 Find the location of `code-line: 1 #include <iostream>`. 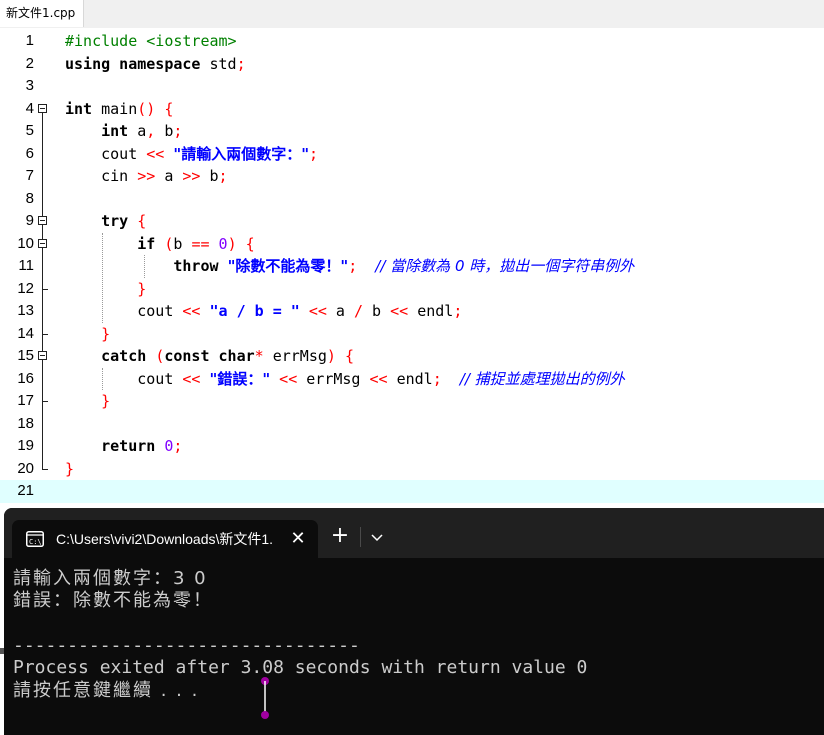

code-line: 1 #include <iostream> is located at coordinates (412, 41).